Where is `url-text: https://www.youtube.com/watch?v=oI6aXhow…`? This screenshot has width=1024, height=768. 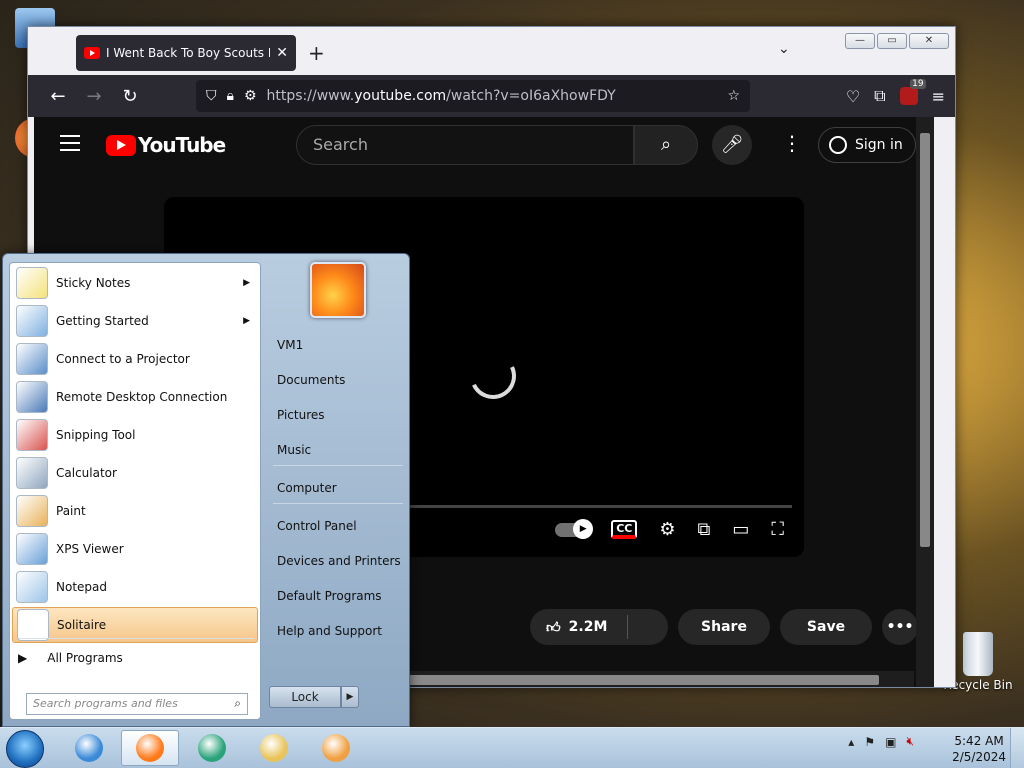 url-text: https://www.youtube.com/watch?v=oI6aXhow… is located at coordinates (497, 96).